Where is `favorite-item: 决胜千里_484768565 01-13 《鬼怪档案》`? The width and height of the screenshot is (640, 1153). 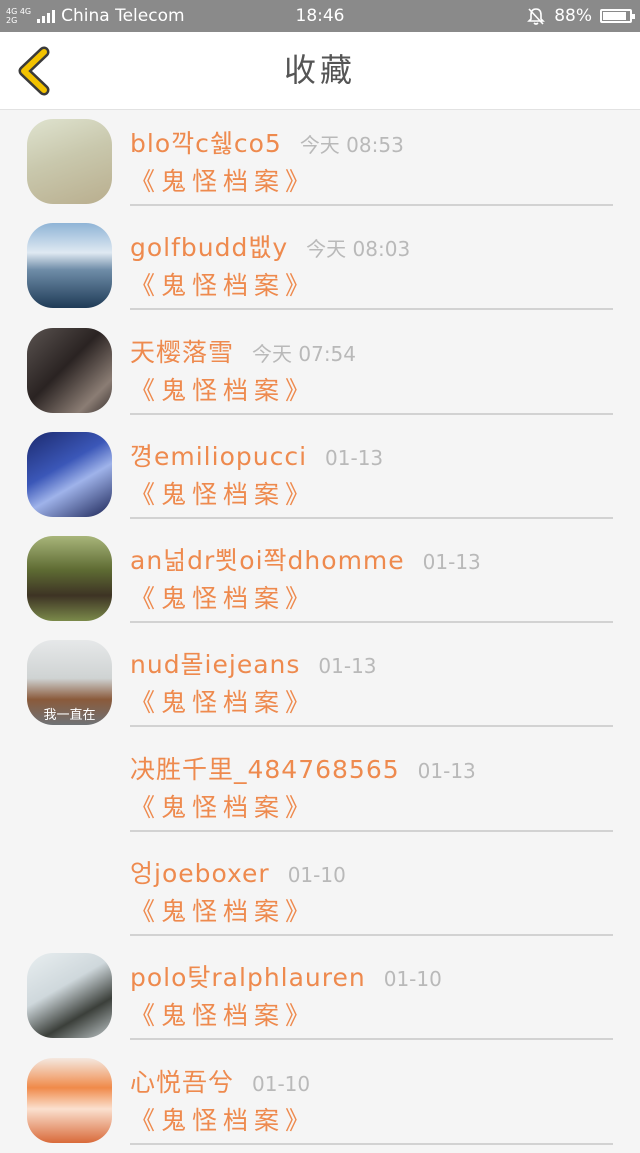
favorite-item: 决胜千里_484768565 01-13 《鬼怪档案》 is located at coordinates (320, 788).